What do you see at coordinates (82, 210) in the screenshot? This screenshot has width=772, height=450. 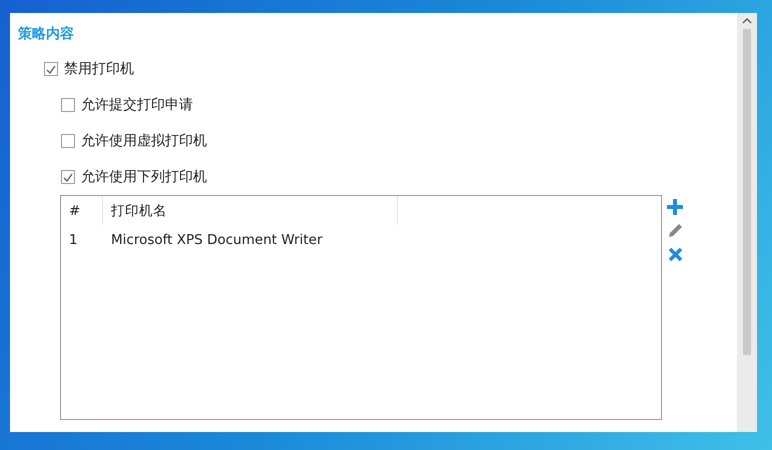 I see `column-header: #` at bounding box center [82, 210].